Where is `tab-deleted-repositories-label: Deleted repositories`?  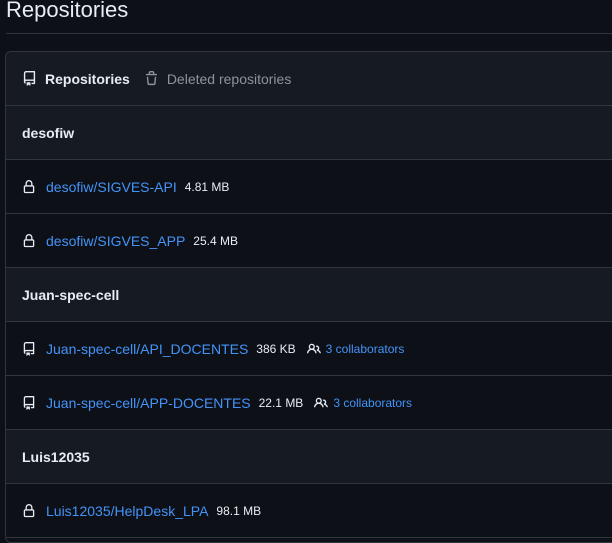
tab-deleted-repositories-label: Deleted repositories is located at coordinates (229, 78).